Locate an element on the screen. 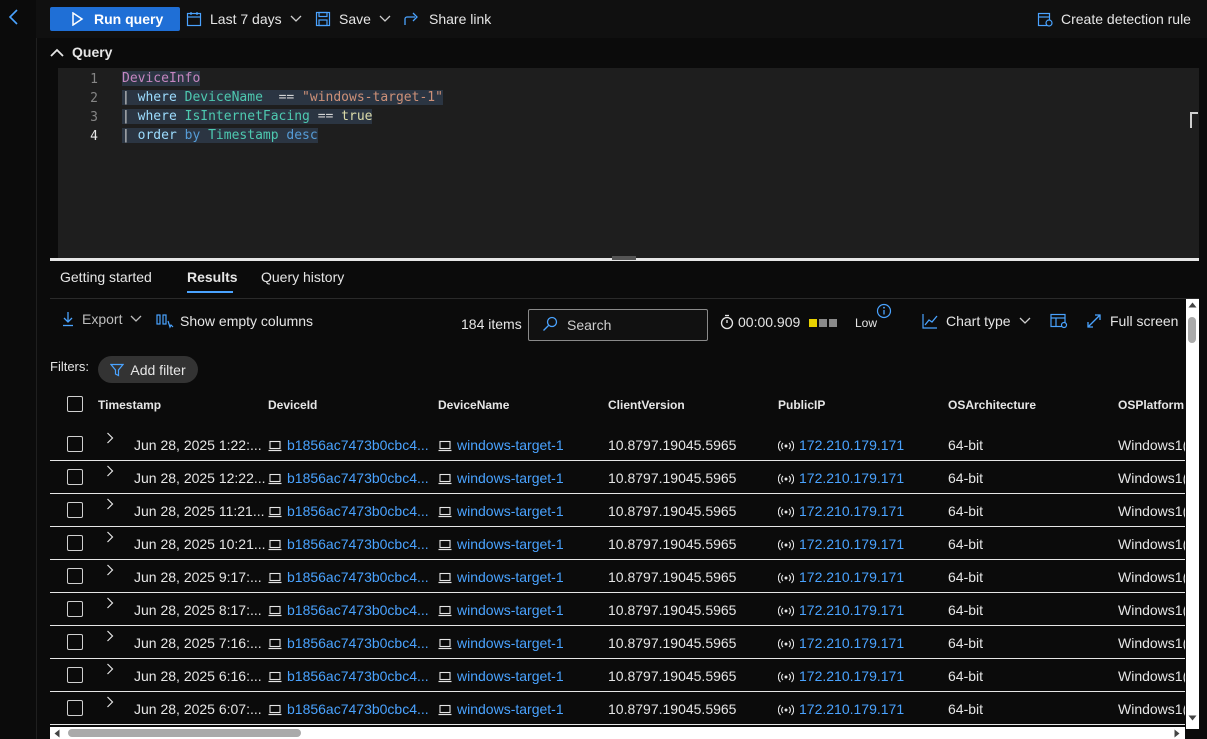  cell-osplatform: Windows1( is located at coordinates (1151, 610).